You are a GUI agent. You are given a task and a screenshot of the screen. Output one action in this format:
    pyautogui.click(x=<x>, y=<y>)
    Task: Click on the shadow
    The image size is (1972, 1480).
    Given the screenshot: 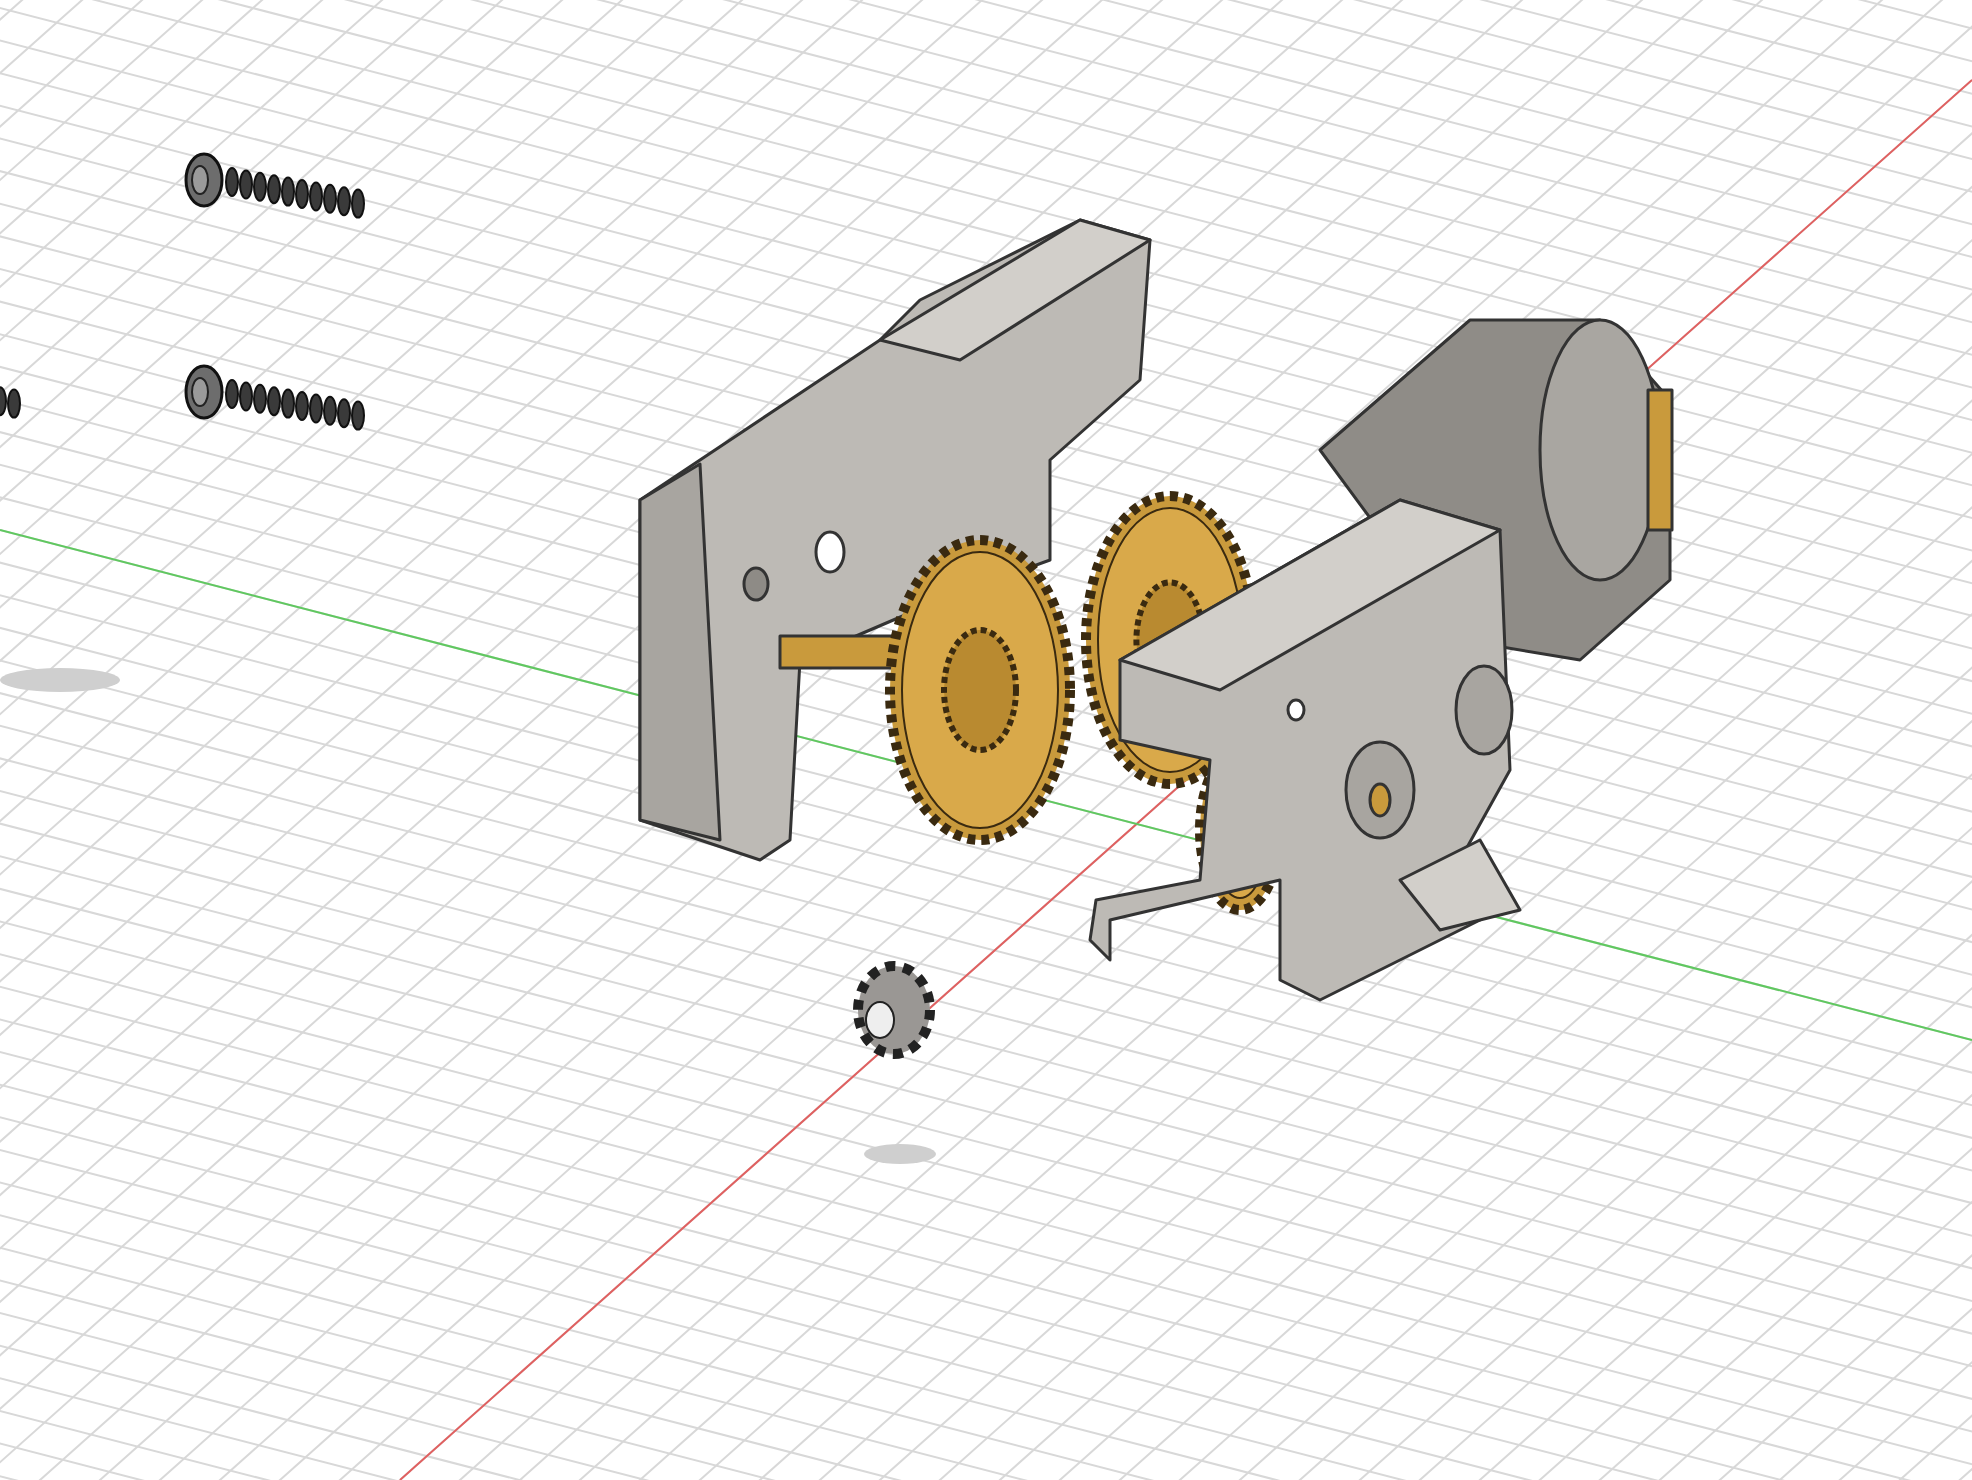 What is the action you would take?
    pyautogui.click(x=900, y=1154)
    